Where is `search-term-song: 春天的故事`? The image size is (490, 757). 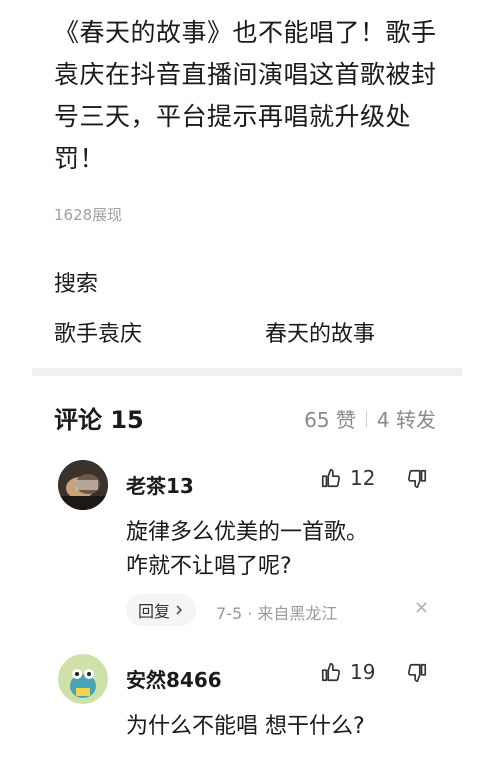
search-term-song: 春天的故事 is located at coordinates (320, 332).